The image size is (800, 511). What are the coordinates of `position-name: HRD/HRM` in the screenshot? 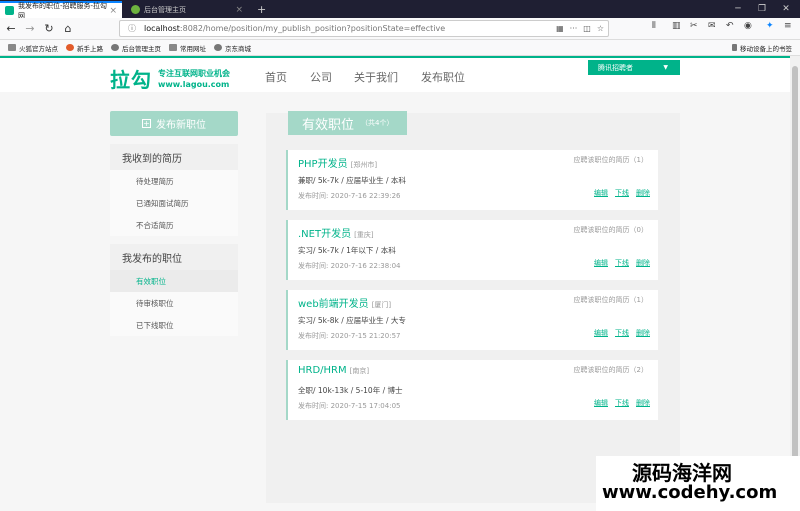 It's located at (322, 370).